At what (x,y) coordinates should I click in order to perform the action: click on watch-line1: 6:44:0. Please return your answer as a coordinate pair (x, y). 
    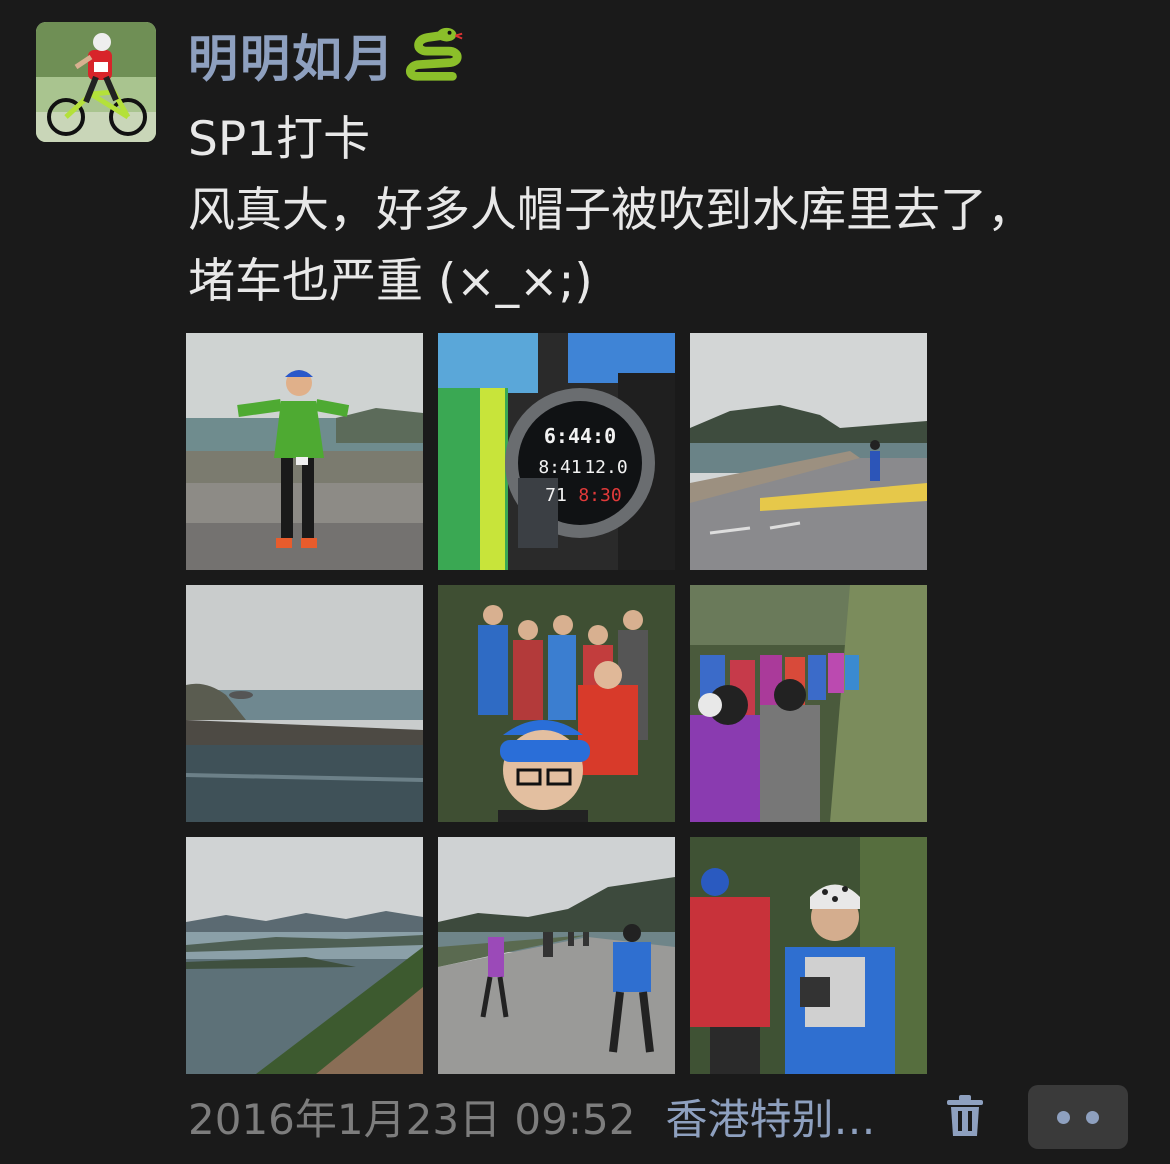
    Looking at the image, I should click on (580, 436).